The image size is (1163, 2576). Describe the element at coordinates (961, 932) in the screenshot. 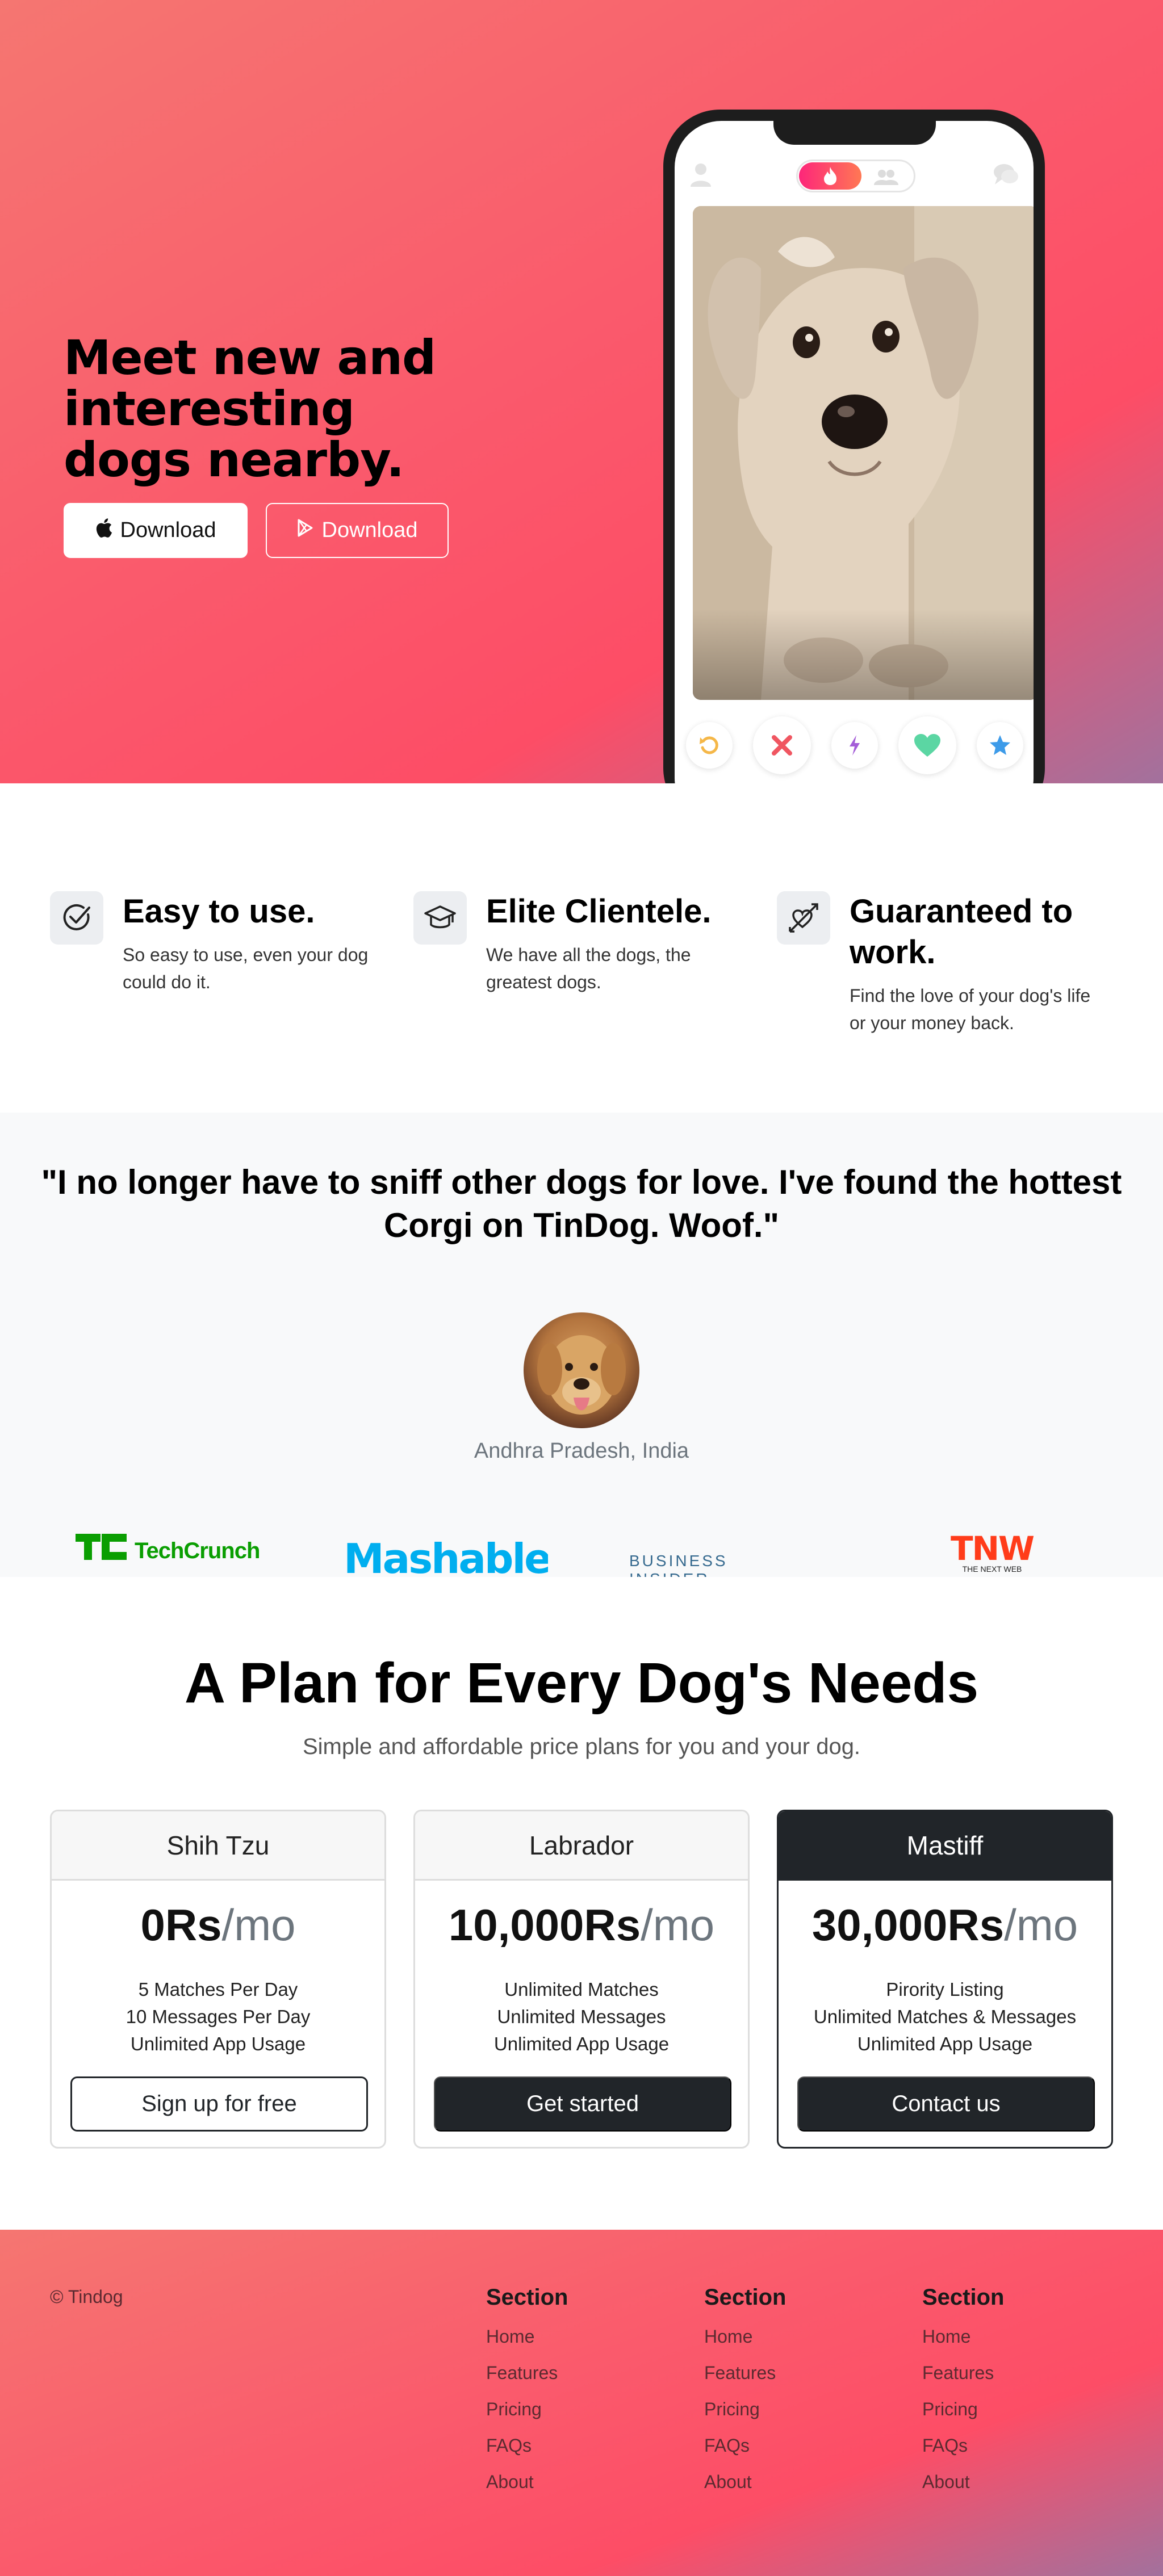

I see `feature-title: Guaranteed to work.` at that location.